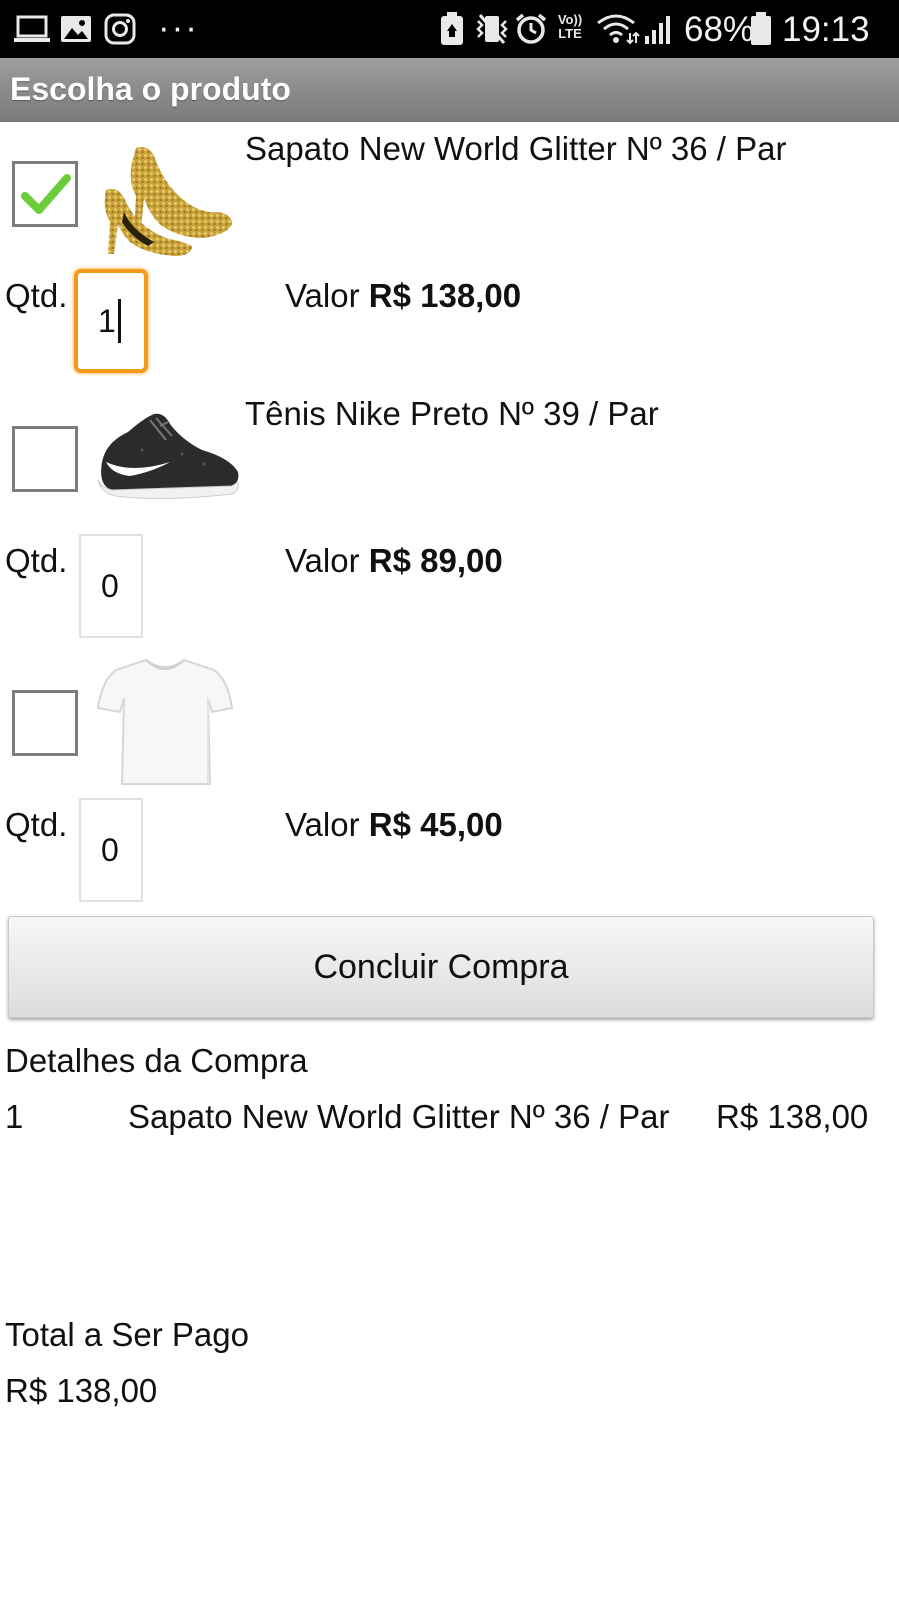  What do you see at coordinates (531, 28) in the screenshot?
I see `alarm-icon` at bounding box center [531, 28].